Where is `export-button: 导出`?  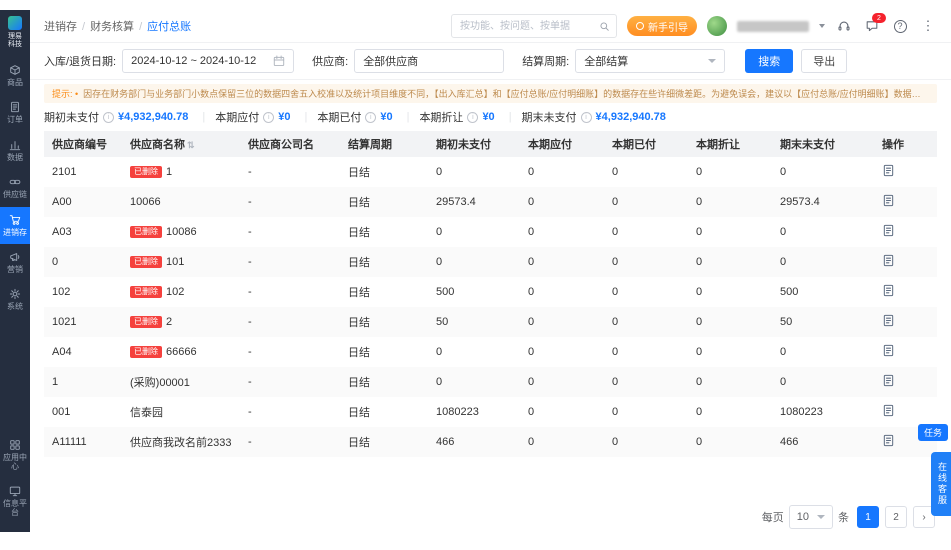 export-button: 导出 is located at coordinates (824, 61).